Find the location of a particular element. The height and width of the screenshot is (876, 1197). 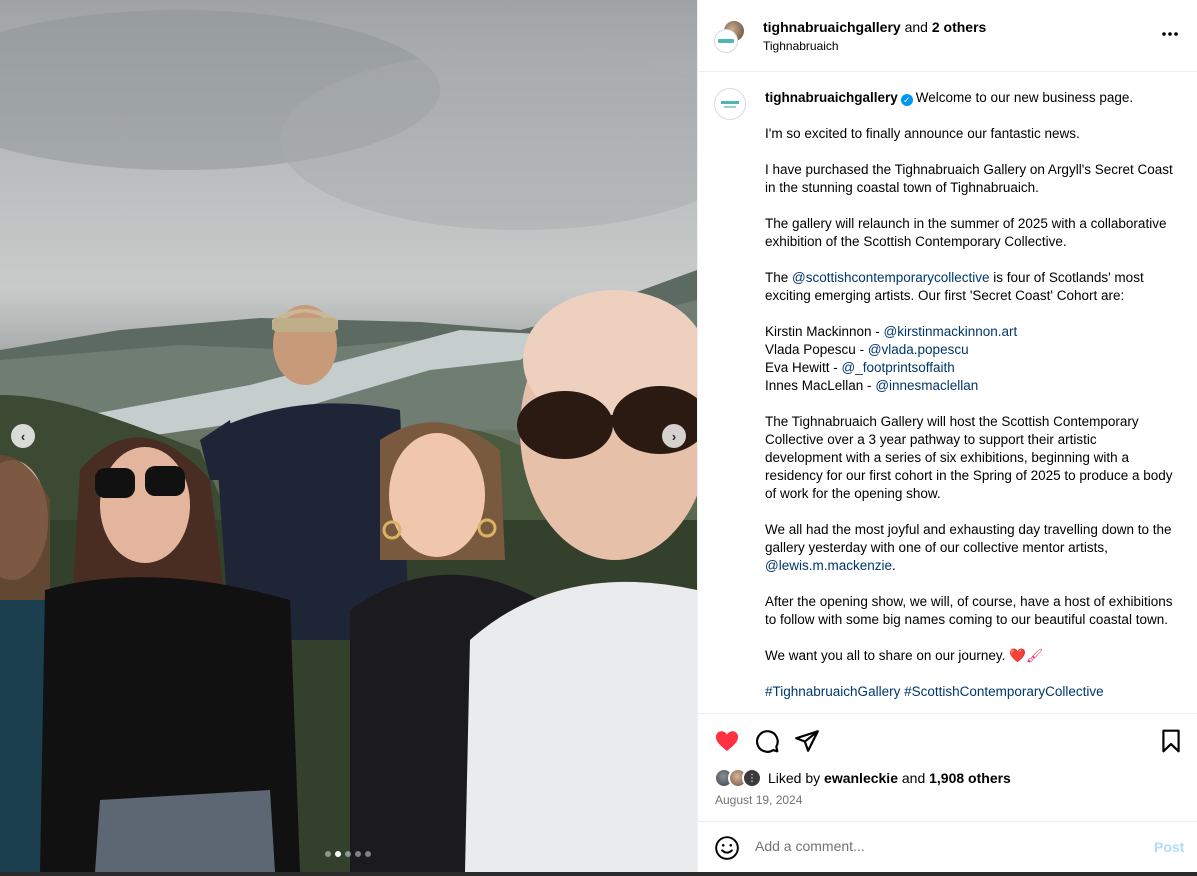

chevron-right-icon: › is located at coordinates (674, 436).